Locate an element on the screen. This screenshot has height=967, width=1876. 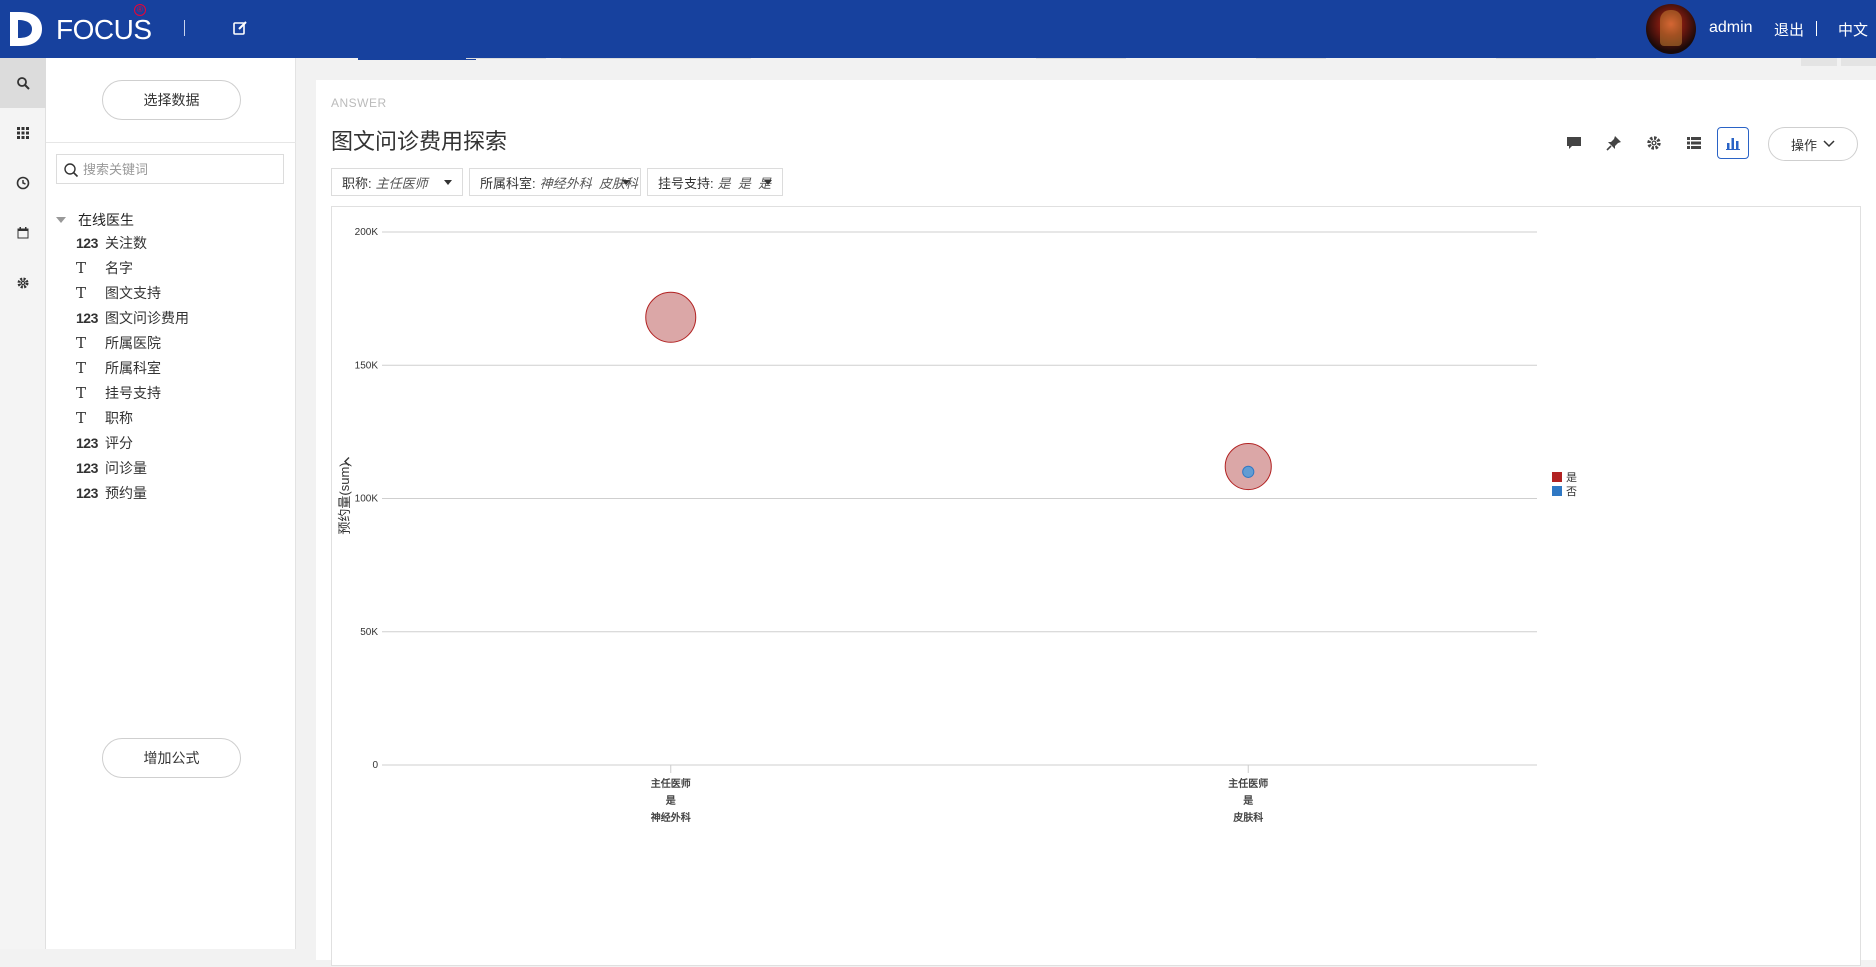
clock-icon is located at coordinates (23, 183).